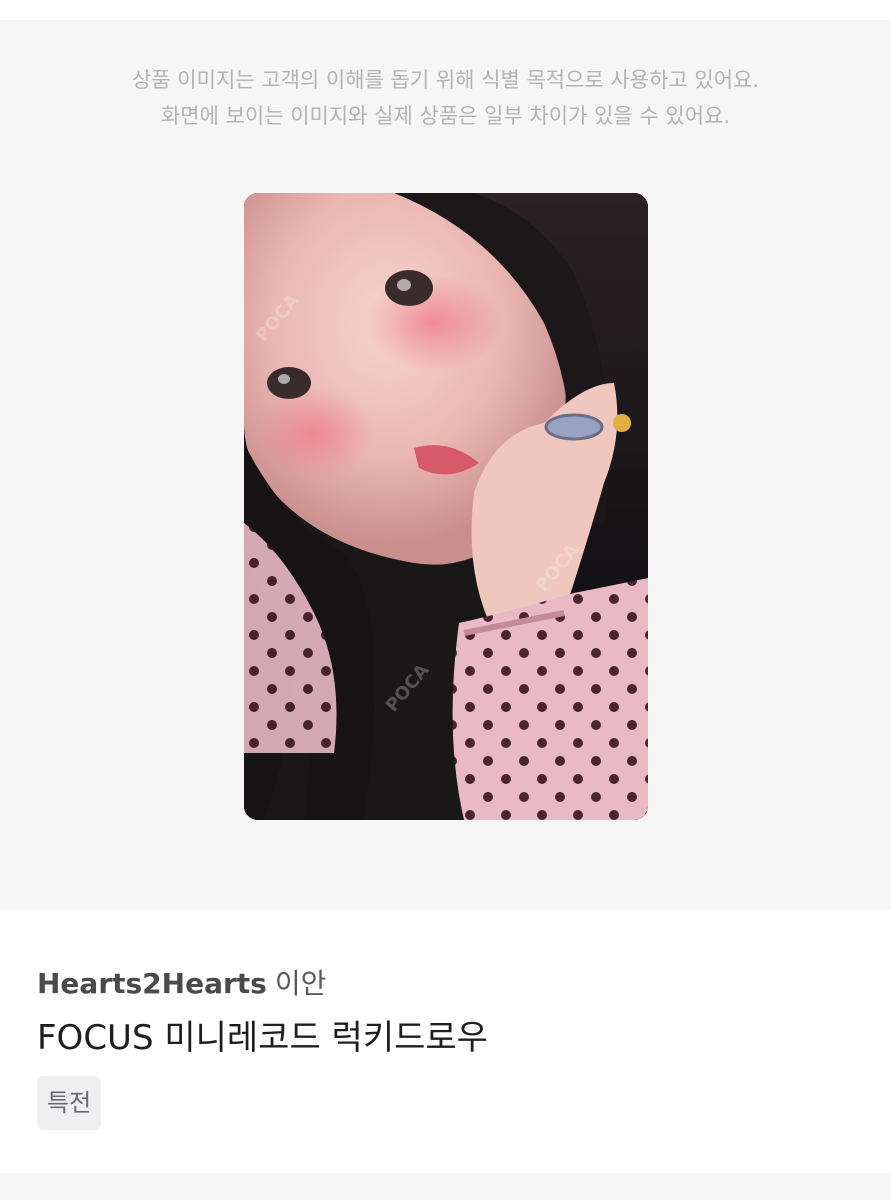 Image resolution: width=891 pixels, height=1200 pixels. Describe the element at coordinates (445, 10) in the screenshot. I see `top-spacer` at that location.